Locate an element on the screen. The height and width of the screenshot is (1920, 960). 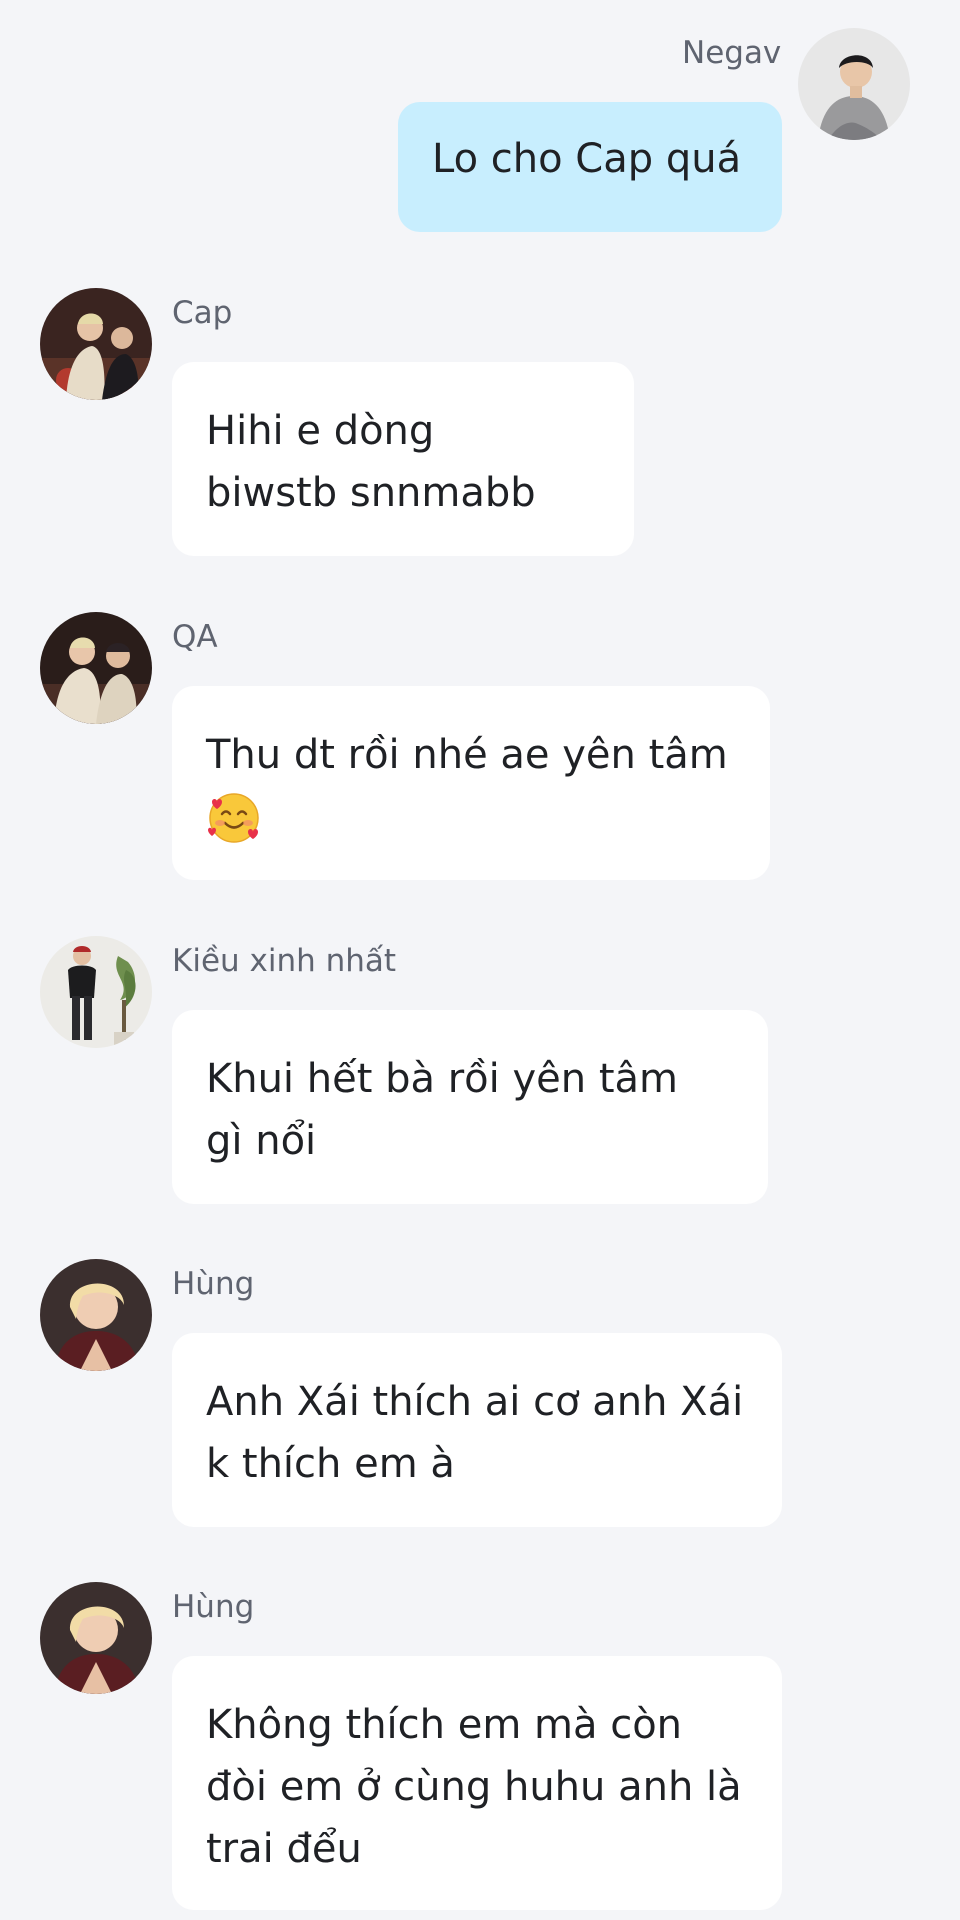
person-standing-plant-avatar is located at coordinates (96, 992).